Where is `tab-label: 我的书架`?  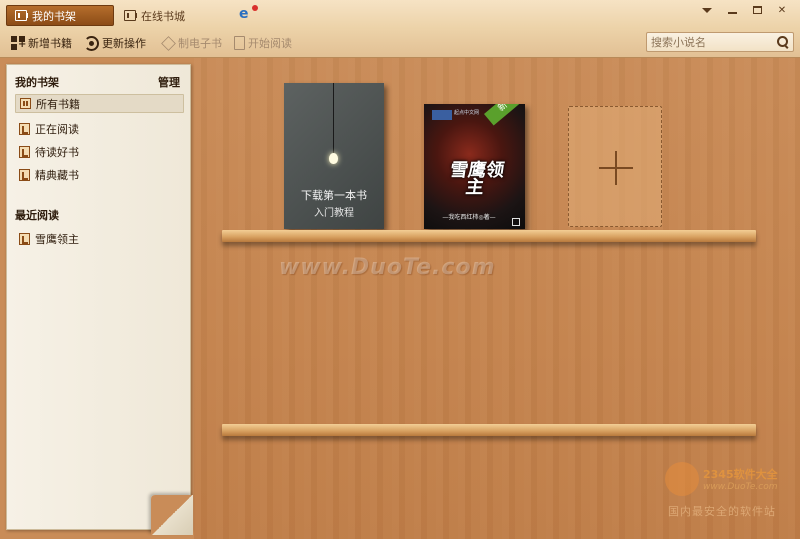
tab-label: 我的书架 is located at coordinates (54, 16).